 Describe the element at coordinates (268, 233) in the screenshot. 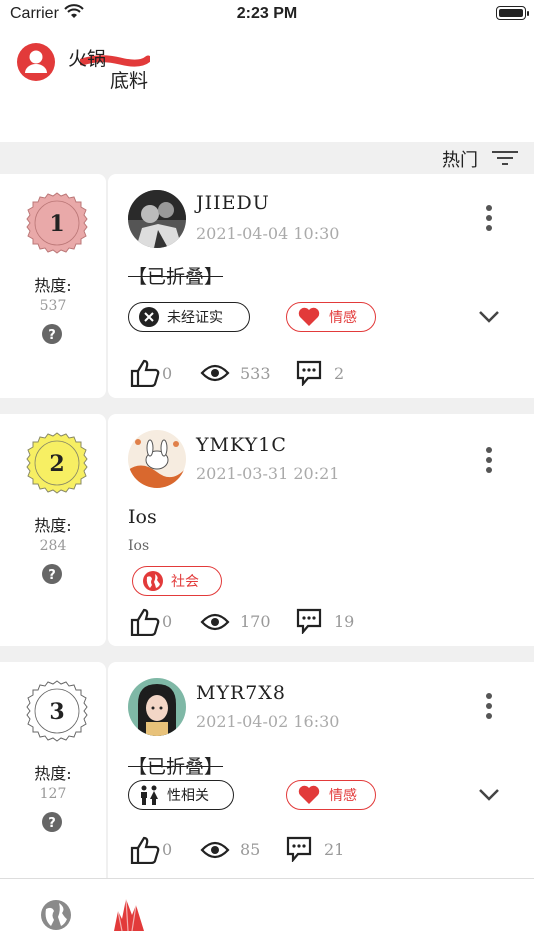

I see `post-timestamp: 2021-04-04 10:30` at that location.